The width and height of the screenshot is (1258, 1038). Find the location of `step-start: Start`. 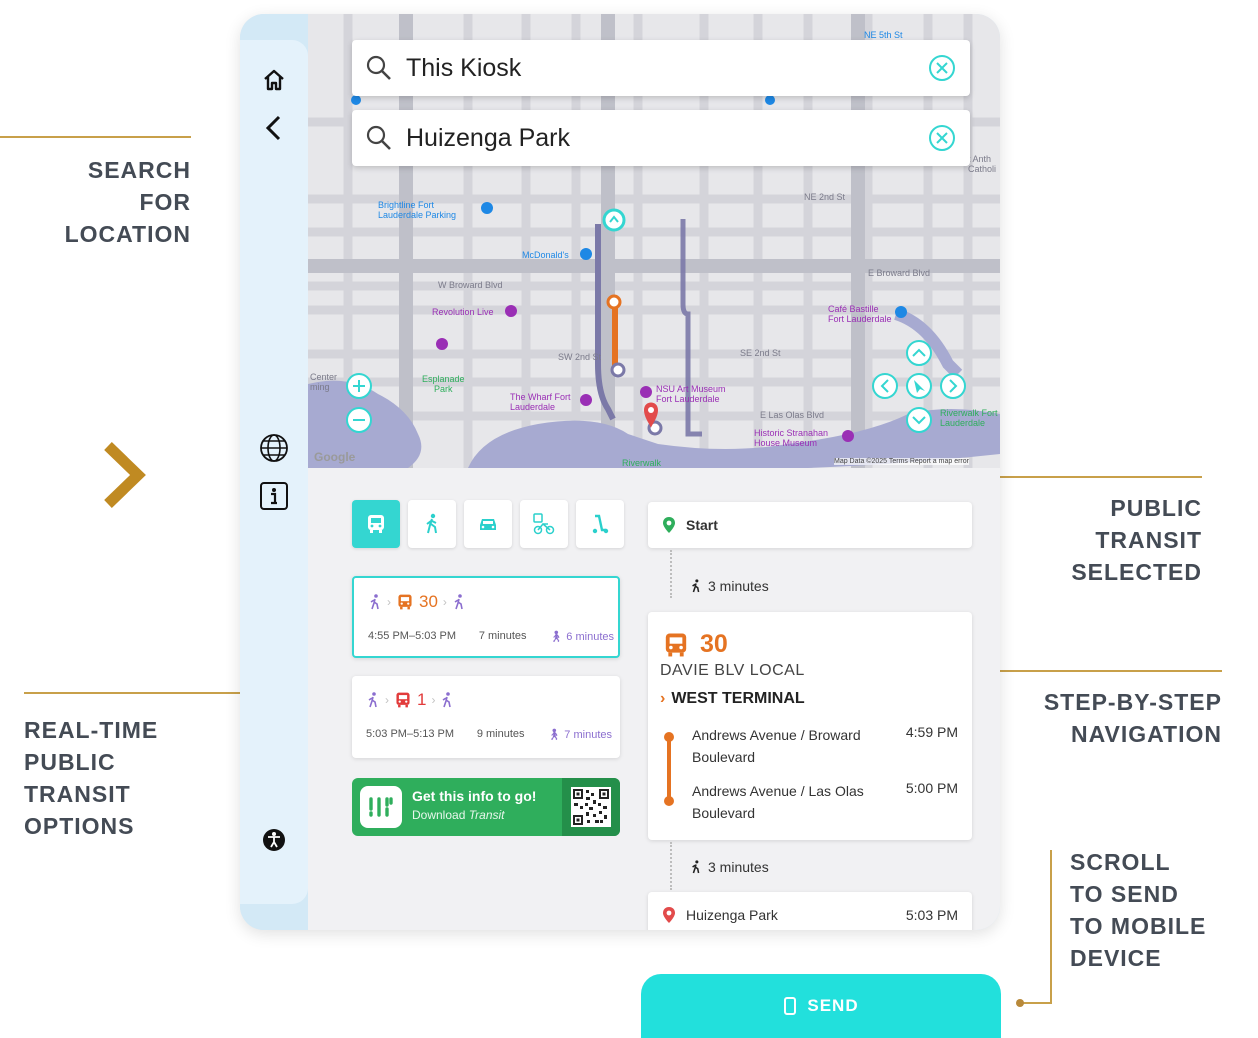

step-start: Start is located at coordinates (810, 525).